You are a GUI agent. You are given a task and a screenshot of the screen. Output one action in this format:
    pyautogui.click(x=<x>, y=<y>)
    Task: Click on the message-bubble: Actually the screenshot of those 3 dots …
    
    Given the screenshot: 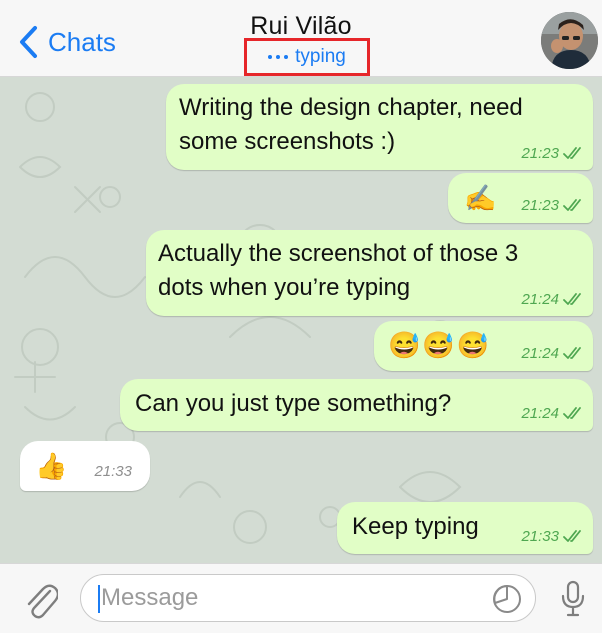 What is the action you would take?
    pyautogui.click(x=369, y=273)
    